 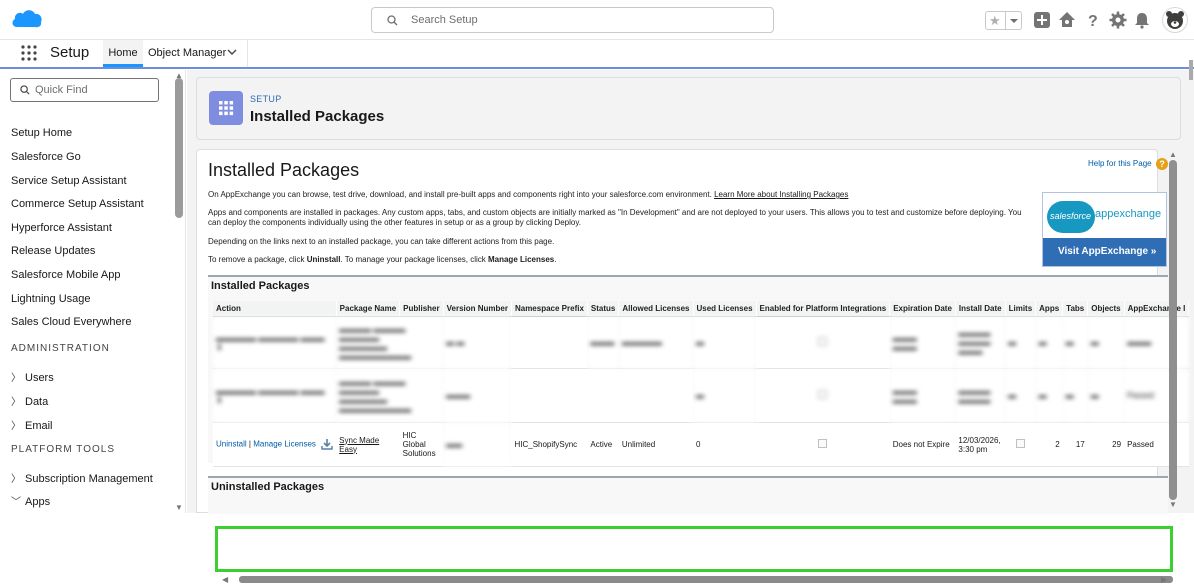 What do you see at coordinates (82, 477) in the screenshot?
I see `sidebar-item-subscription-management: 〉 Subscription Management` at bounding box center [82, 477].